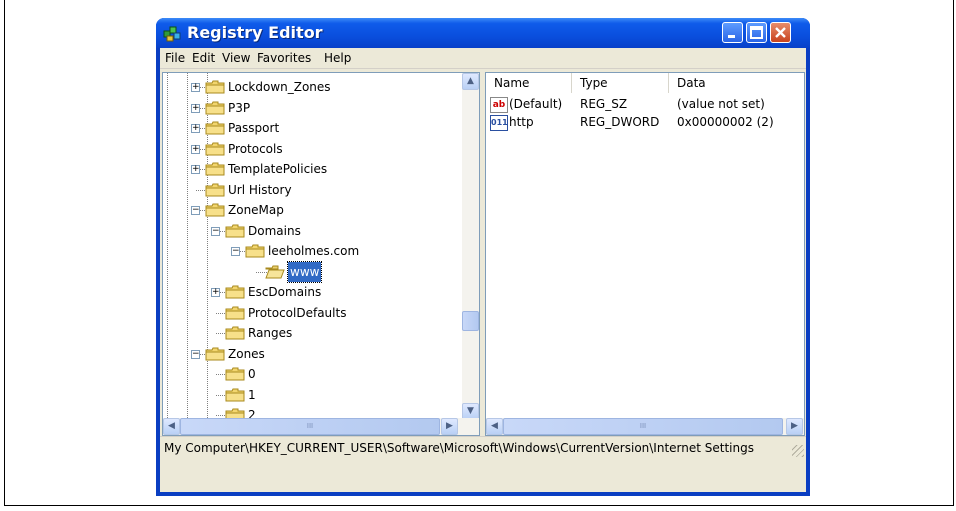  What do you see at coordinates (536, 104) in the screenshot?
I see `value-name: (Default)` at bounding box center [536, 104].